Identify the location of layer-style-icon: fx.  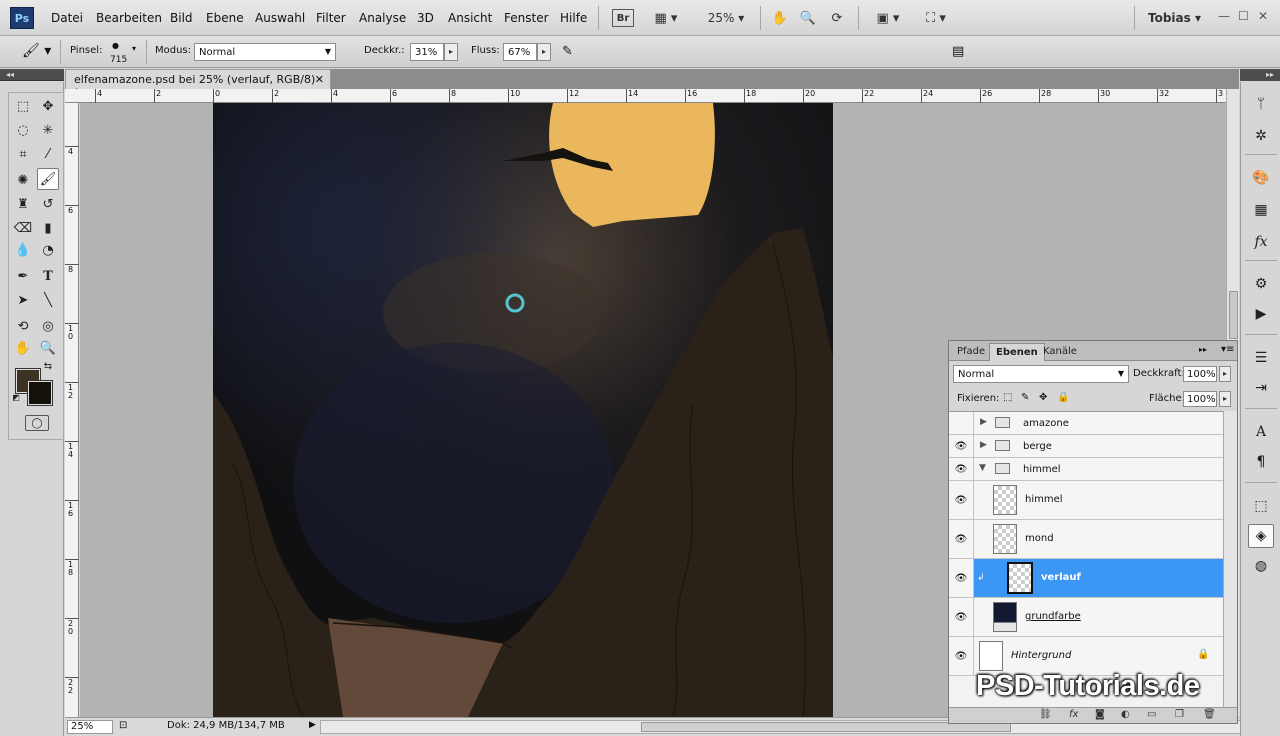
(1073, 714).